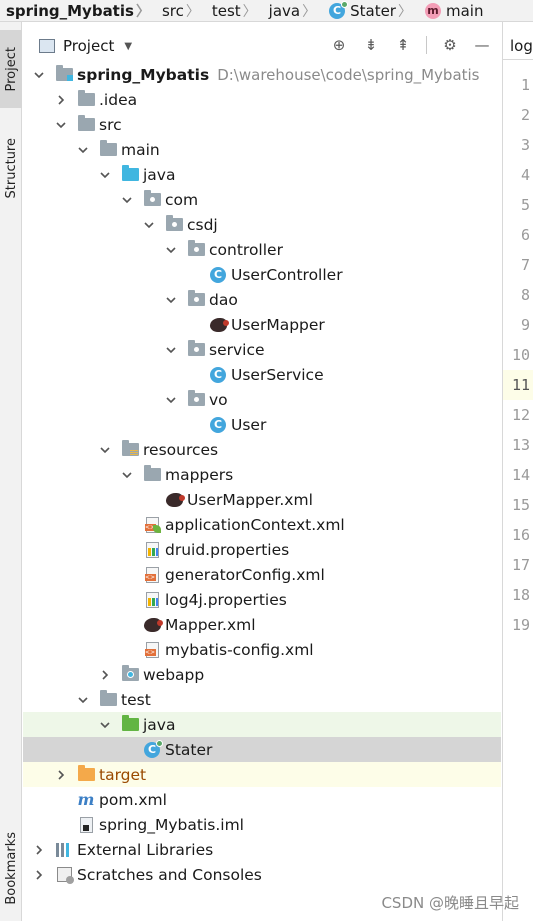  What do you see at coordinates (179, 10) in the screenshot?
I see `breadcrumb-item-src: src 〉` at bounding box center [179, 10].